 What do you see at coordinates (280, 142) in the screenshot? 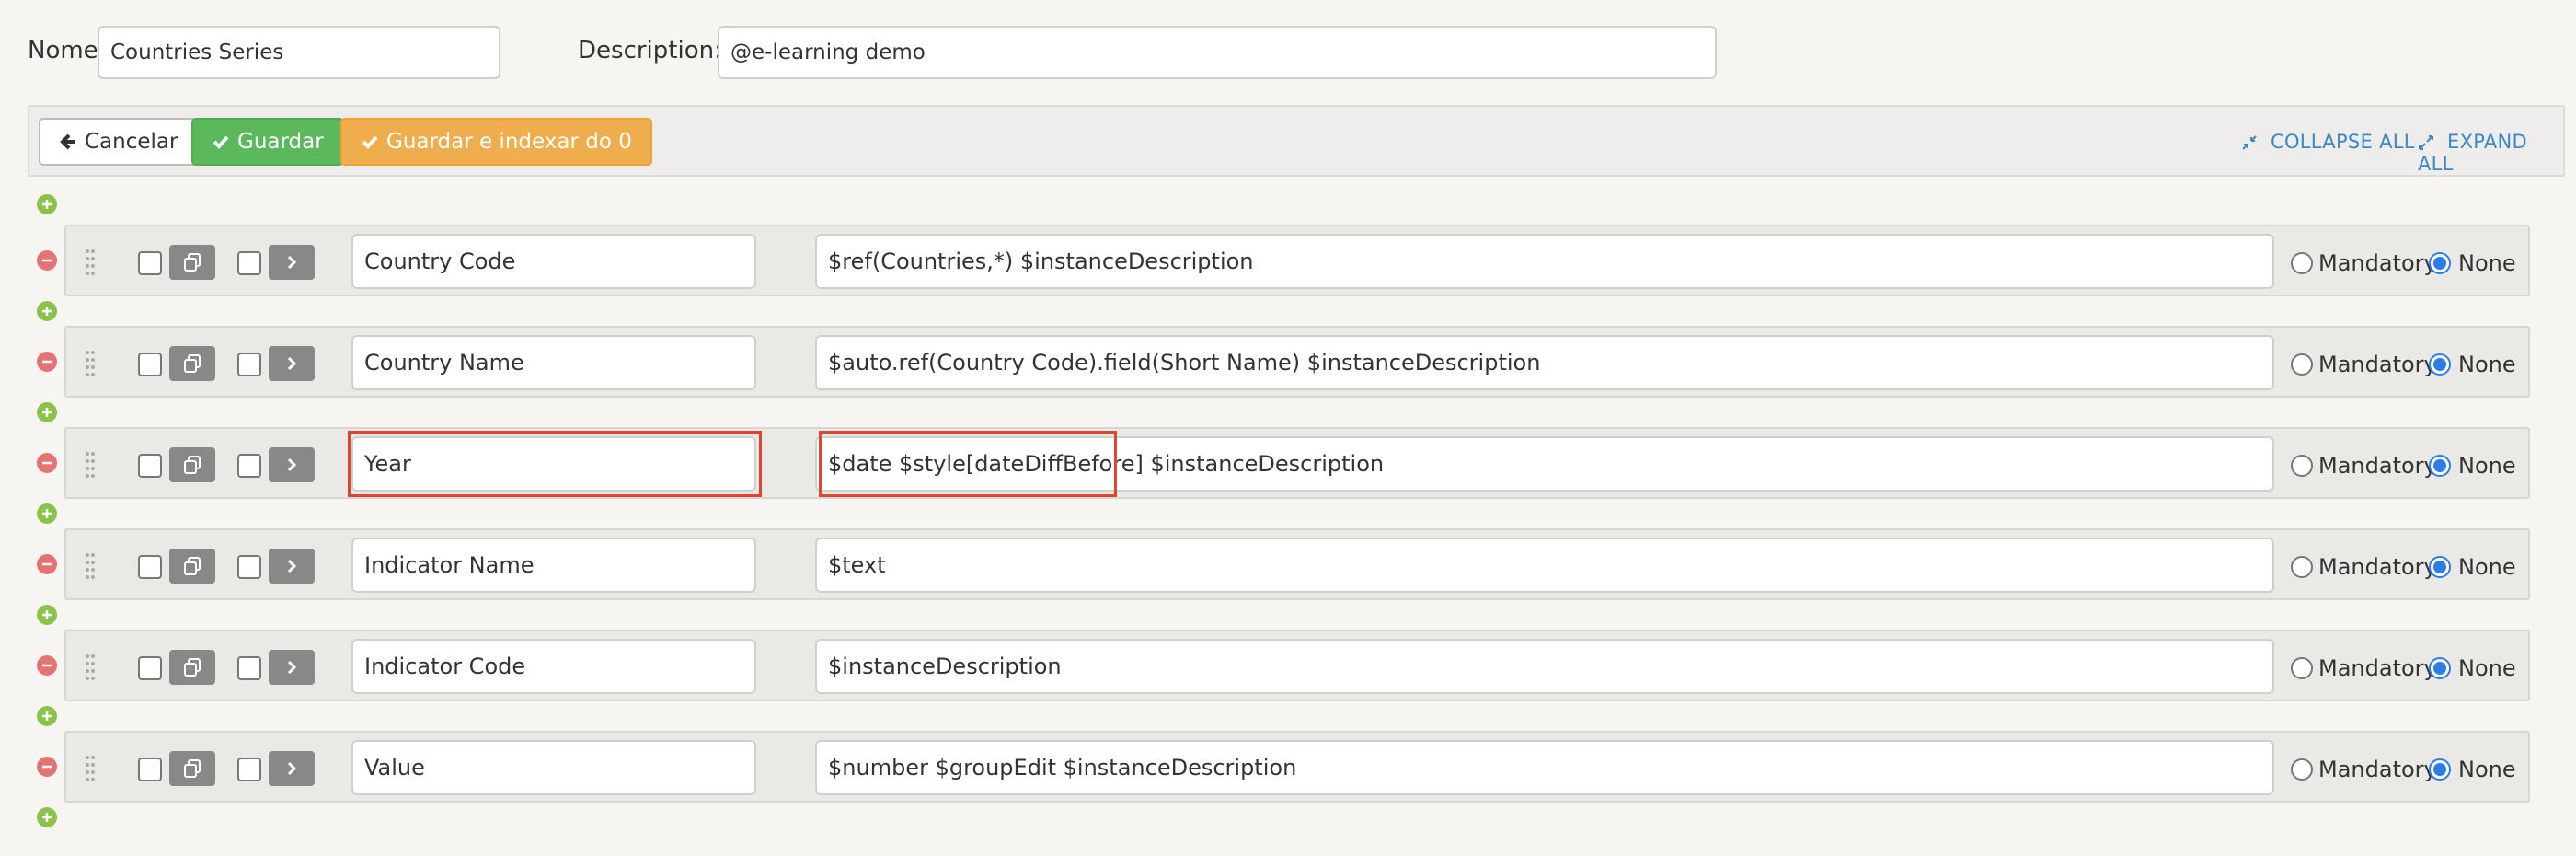
I see `save-label: Guardar` at bounding box center [280, 142].